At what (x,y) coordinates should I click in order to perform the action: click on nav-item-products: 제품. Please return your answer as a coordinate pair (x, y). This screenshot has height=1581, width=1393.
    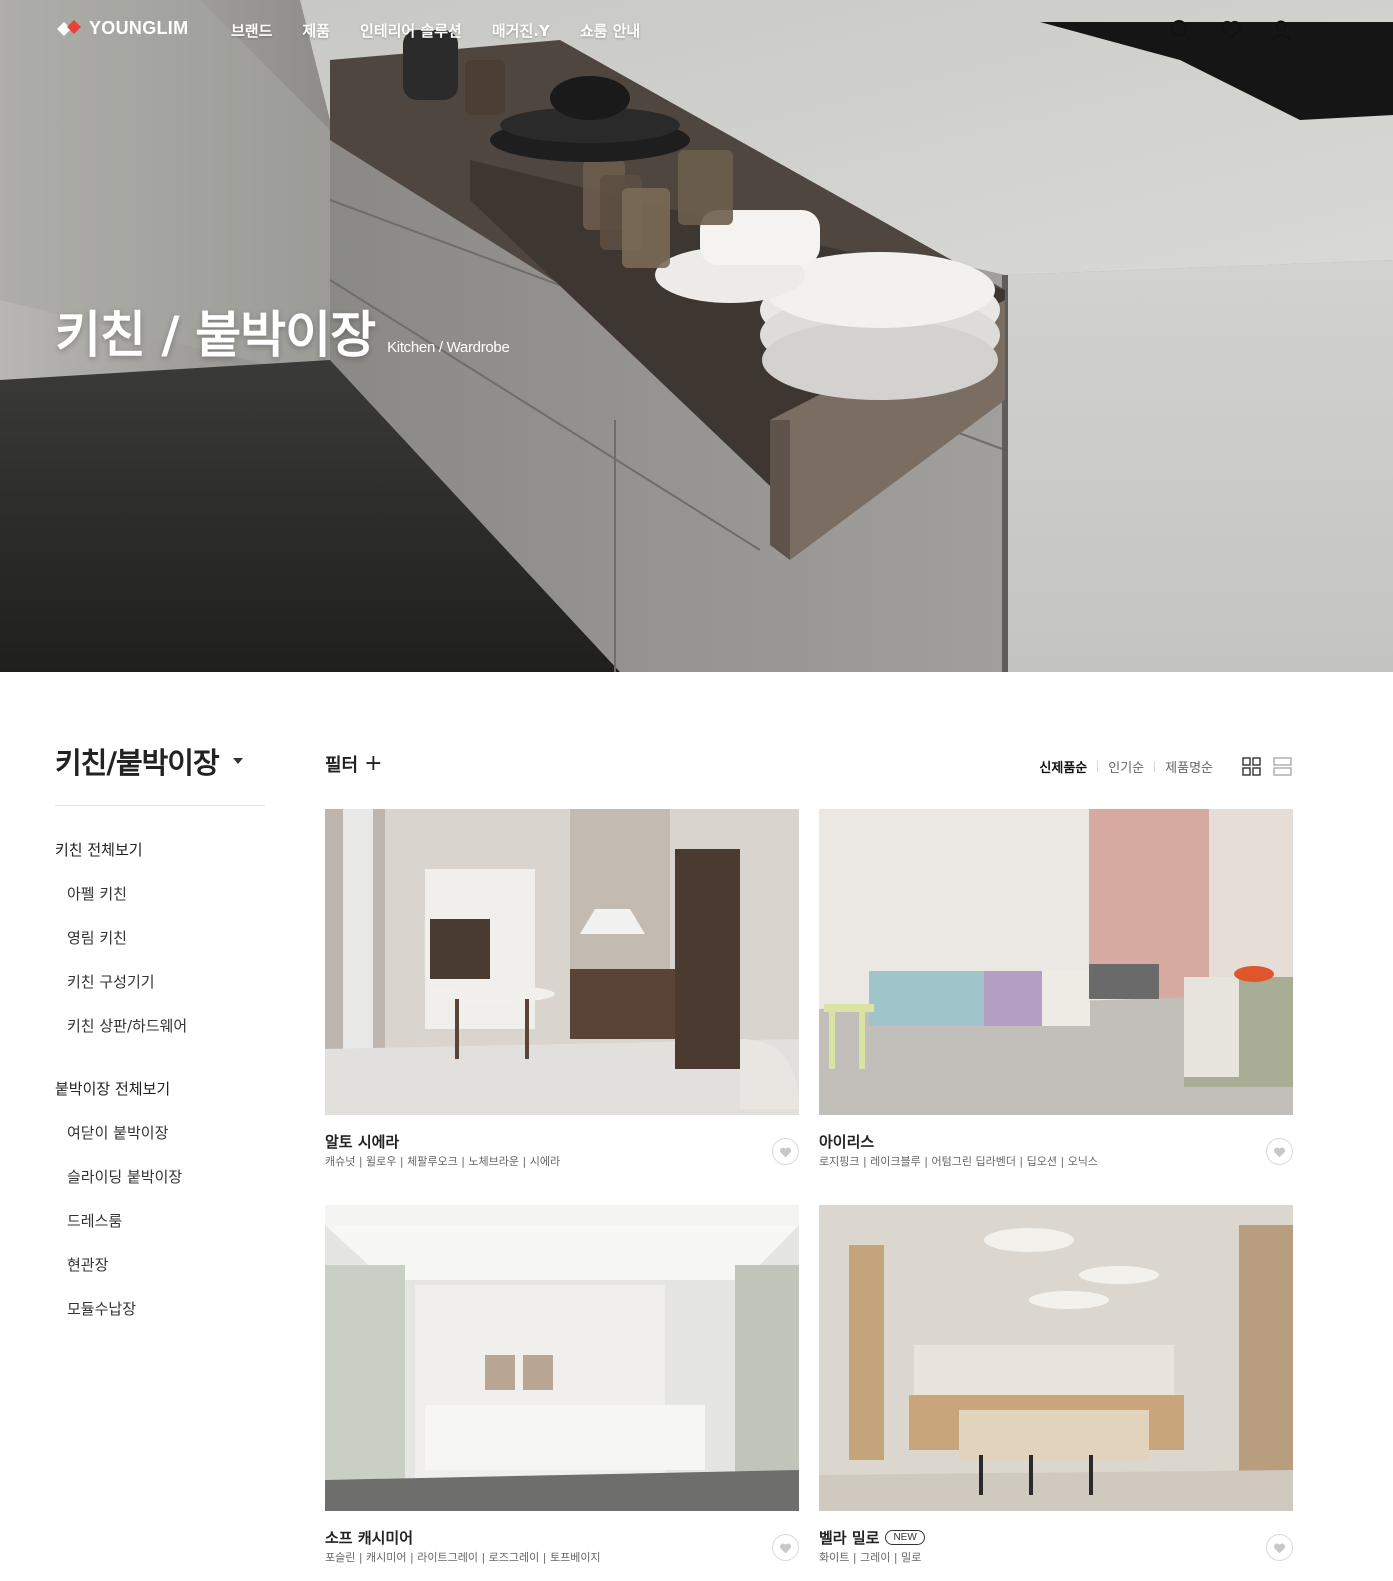
    Looking at the image, I should click on (316, 30).